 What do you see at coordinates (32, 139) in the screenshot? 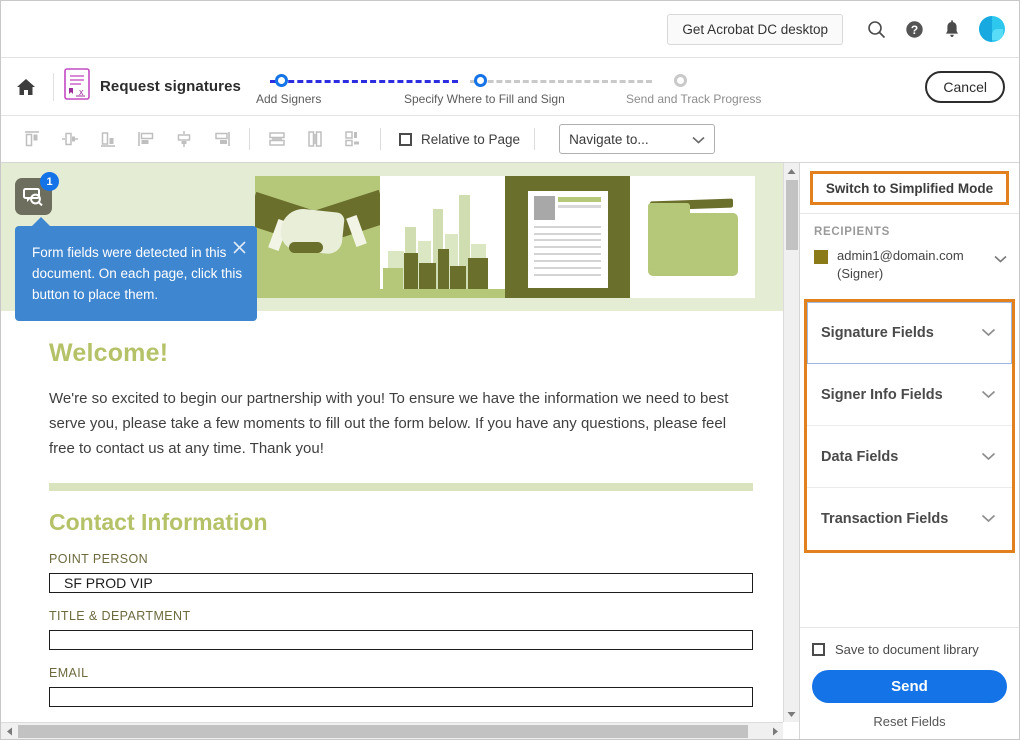
I see `align-top-icon` at bounding box center [32, 139].